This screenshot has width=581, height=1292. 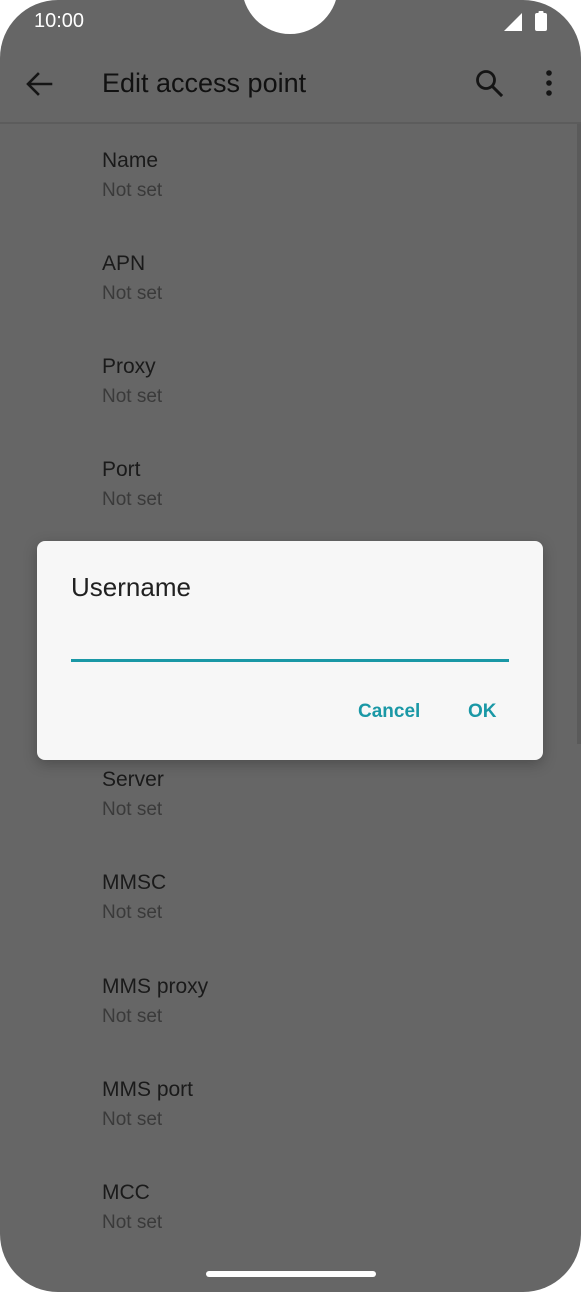 What do you see at coordinates (482, 712) in the screenshot?
I see `ok-button: OK` at bounding box center [482, 712].